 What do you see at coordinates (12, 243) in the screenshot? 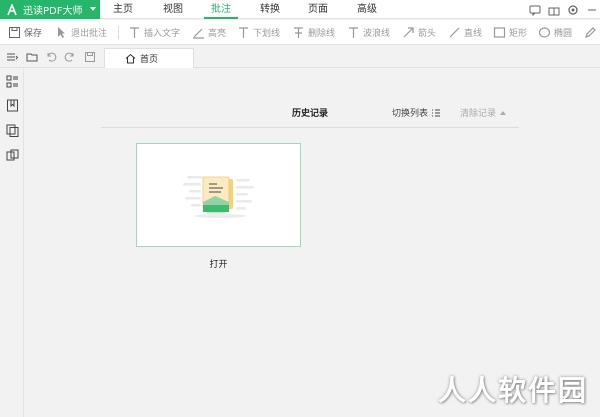
I see `left-sidebar` at bounding box center [12, 243].